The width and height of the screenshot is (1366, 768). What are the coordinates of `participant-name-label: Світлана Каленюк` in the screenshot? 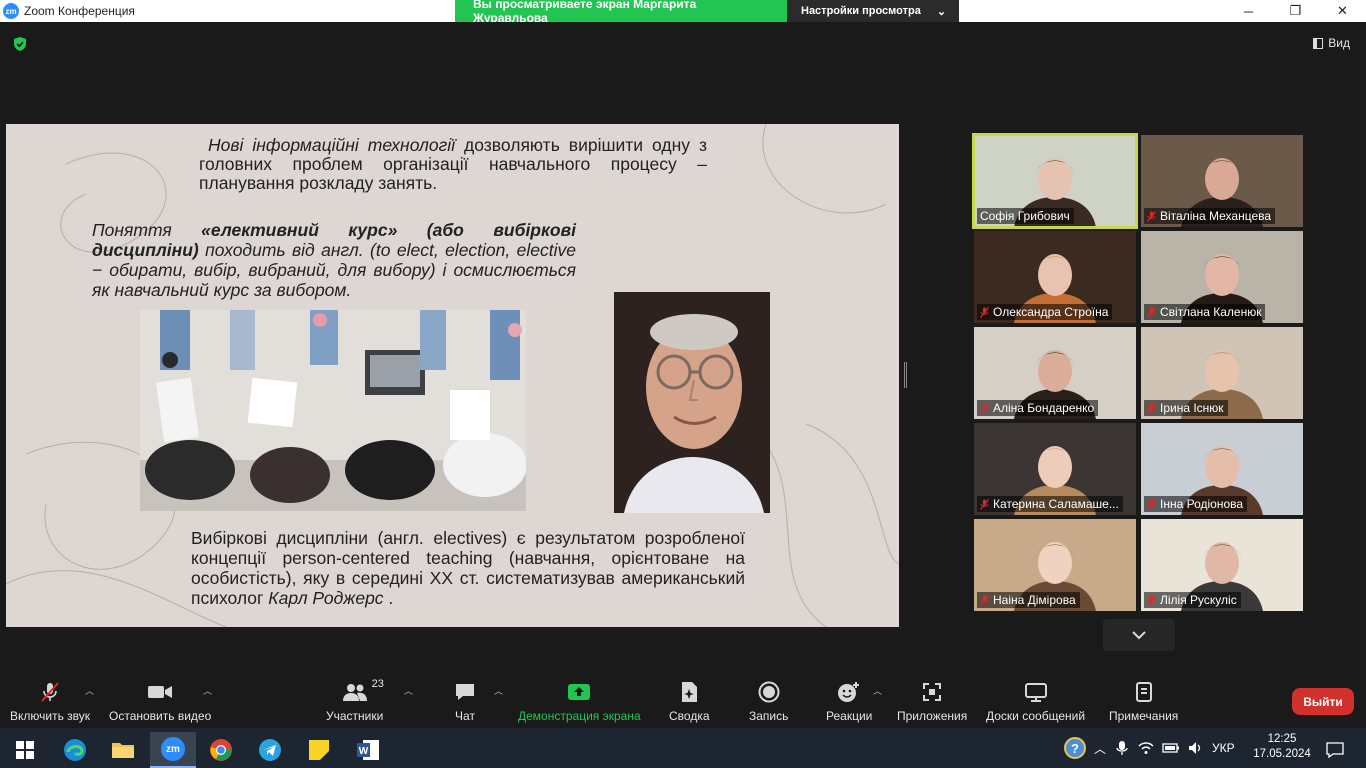 It's located at (1205, 312).